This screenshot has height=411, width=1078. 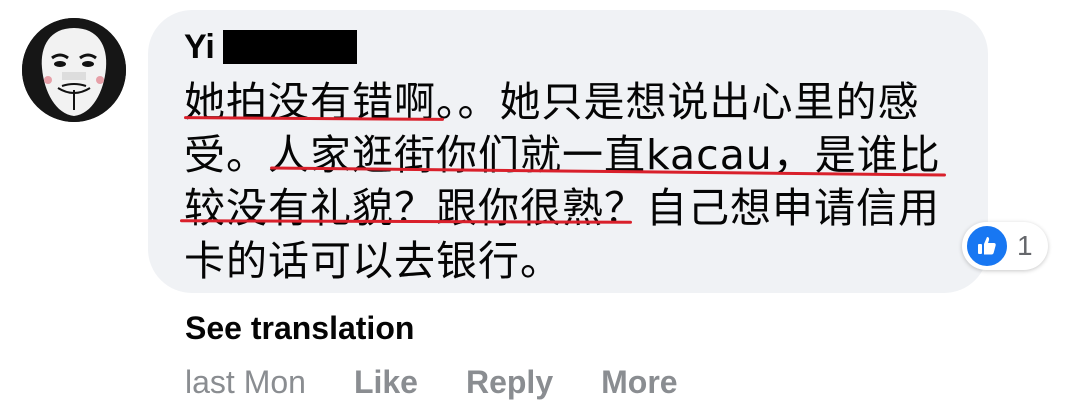 I want to click on mask-avatar-icon, so click(x=74, y=70).